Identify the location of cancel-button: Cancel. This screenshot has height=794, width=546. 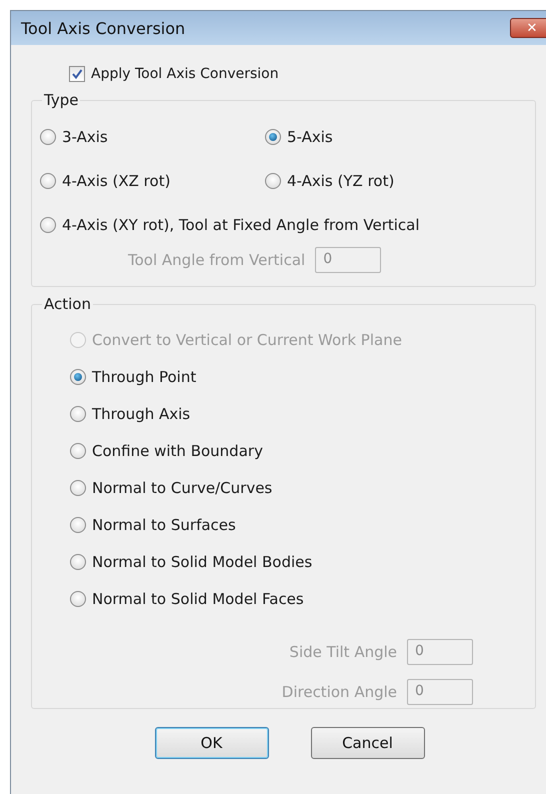
(367, 743).